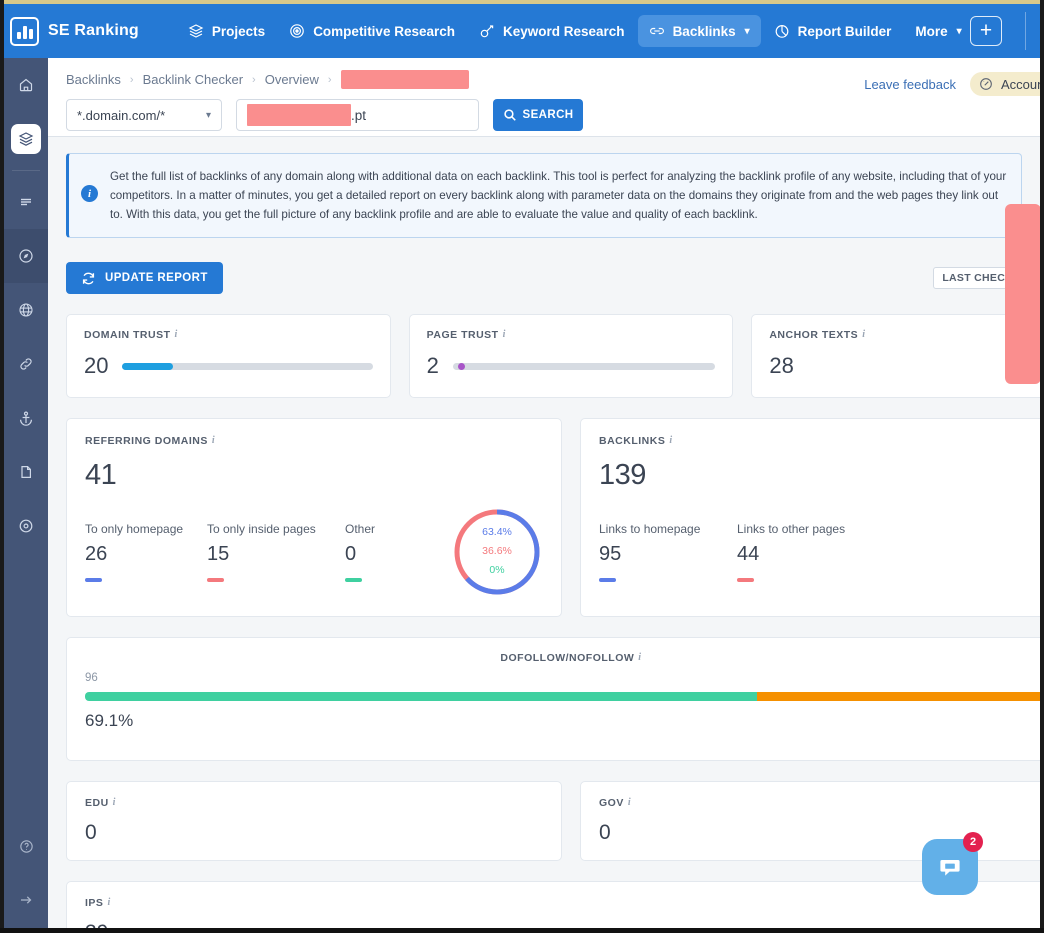  What do you see at coordinates (226, 31) in the screenshot?
I see `nav-item-projects: Projects` at bounding box center [226, 31].